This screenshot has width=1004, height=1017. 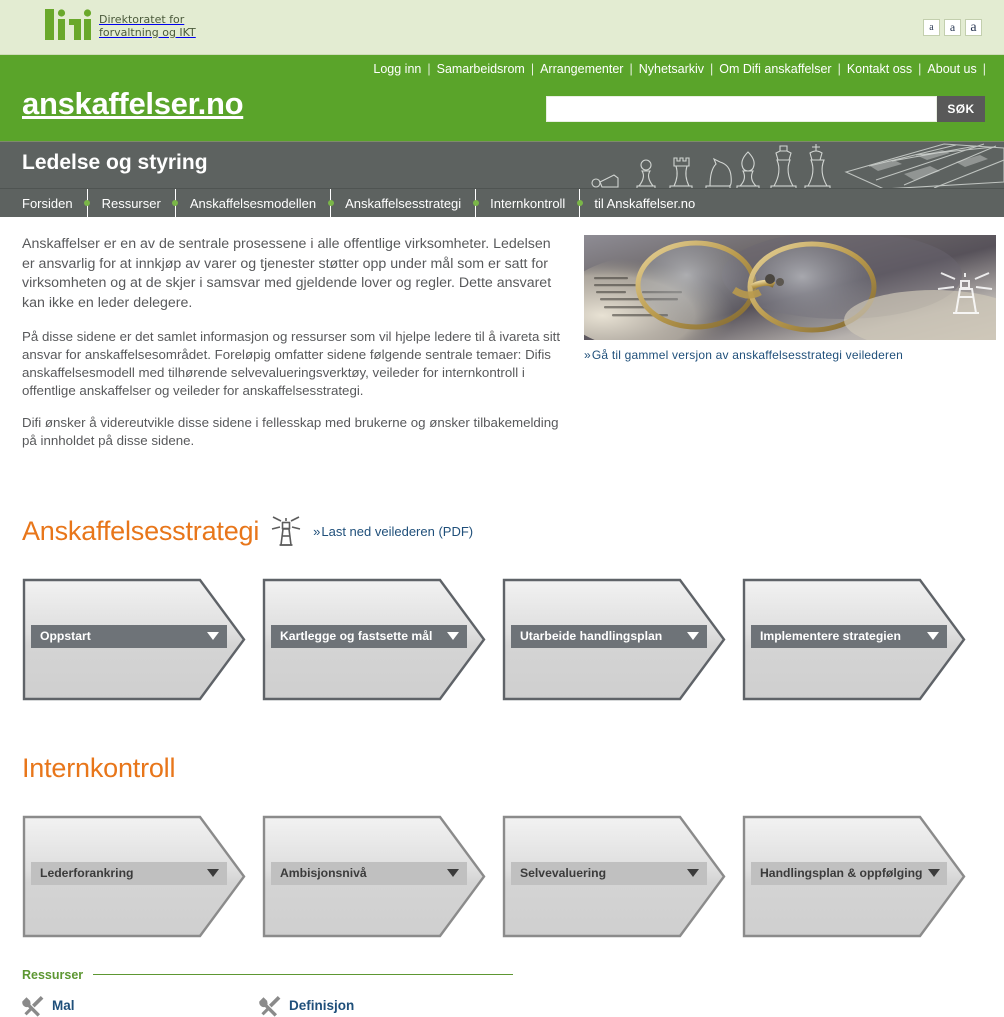 I want to click on process-step-label-bar: Implementere strategien, so click(x=849, y=636).